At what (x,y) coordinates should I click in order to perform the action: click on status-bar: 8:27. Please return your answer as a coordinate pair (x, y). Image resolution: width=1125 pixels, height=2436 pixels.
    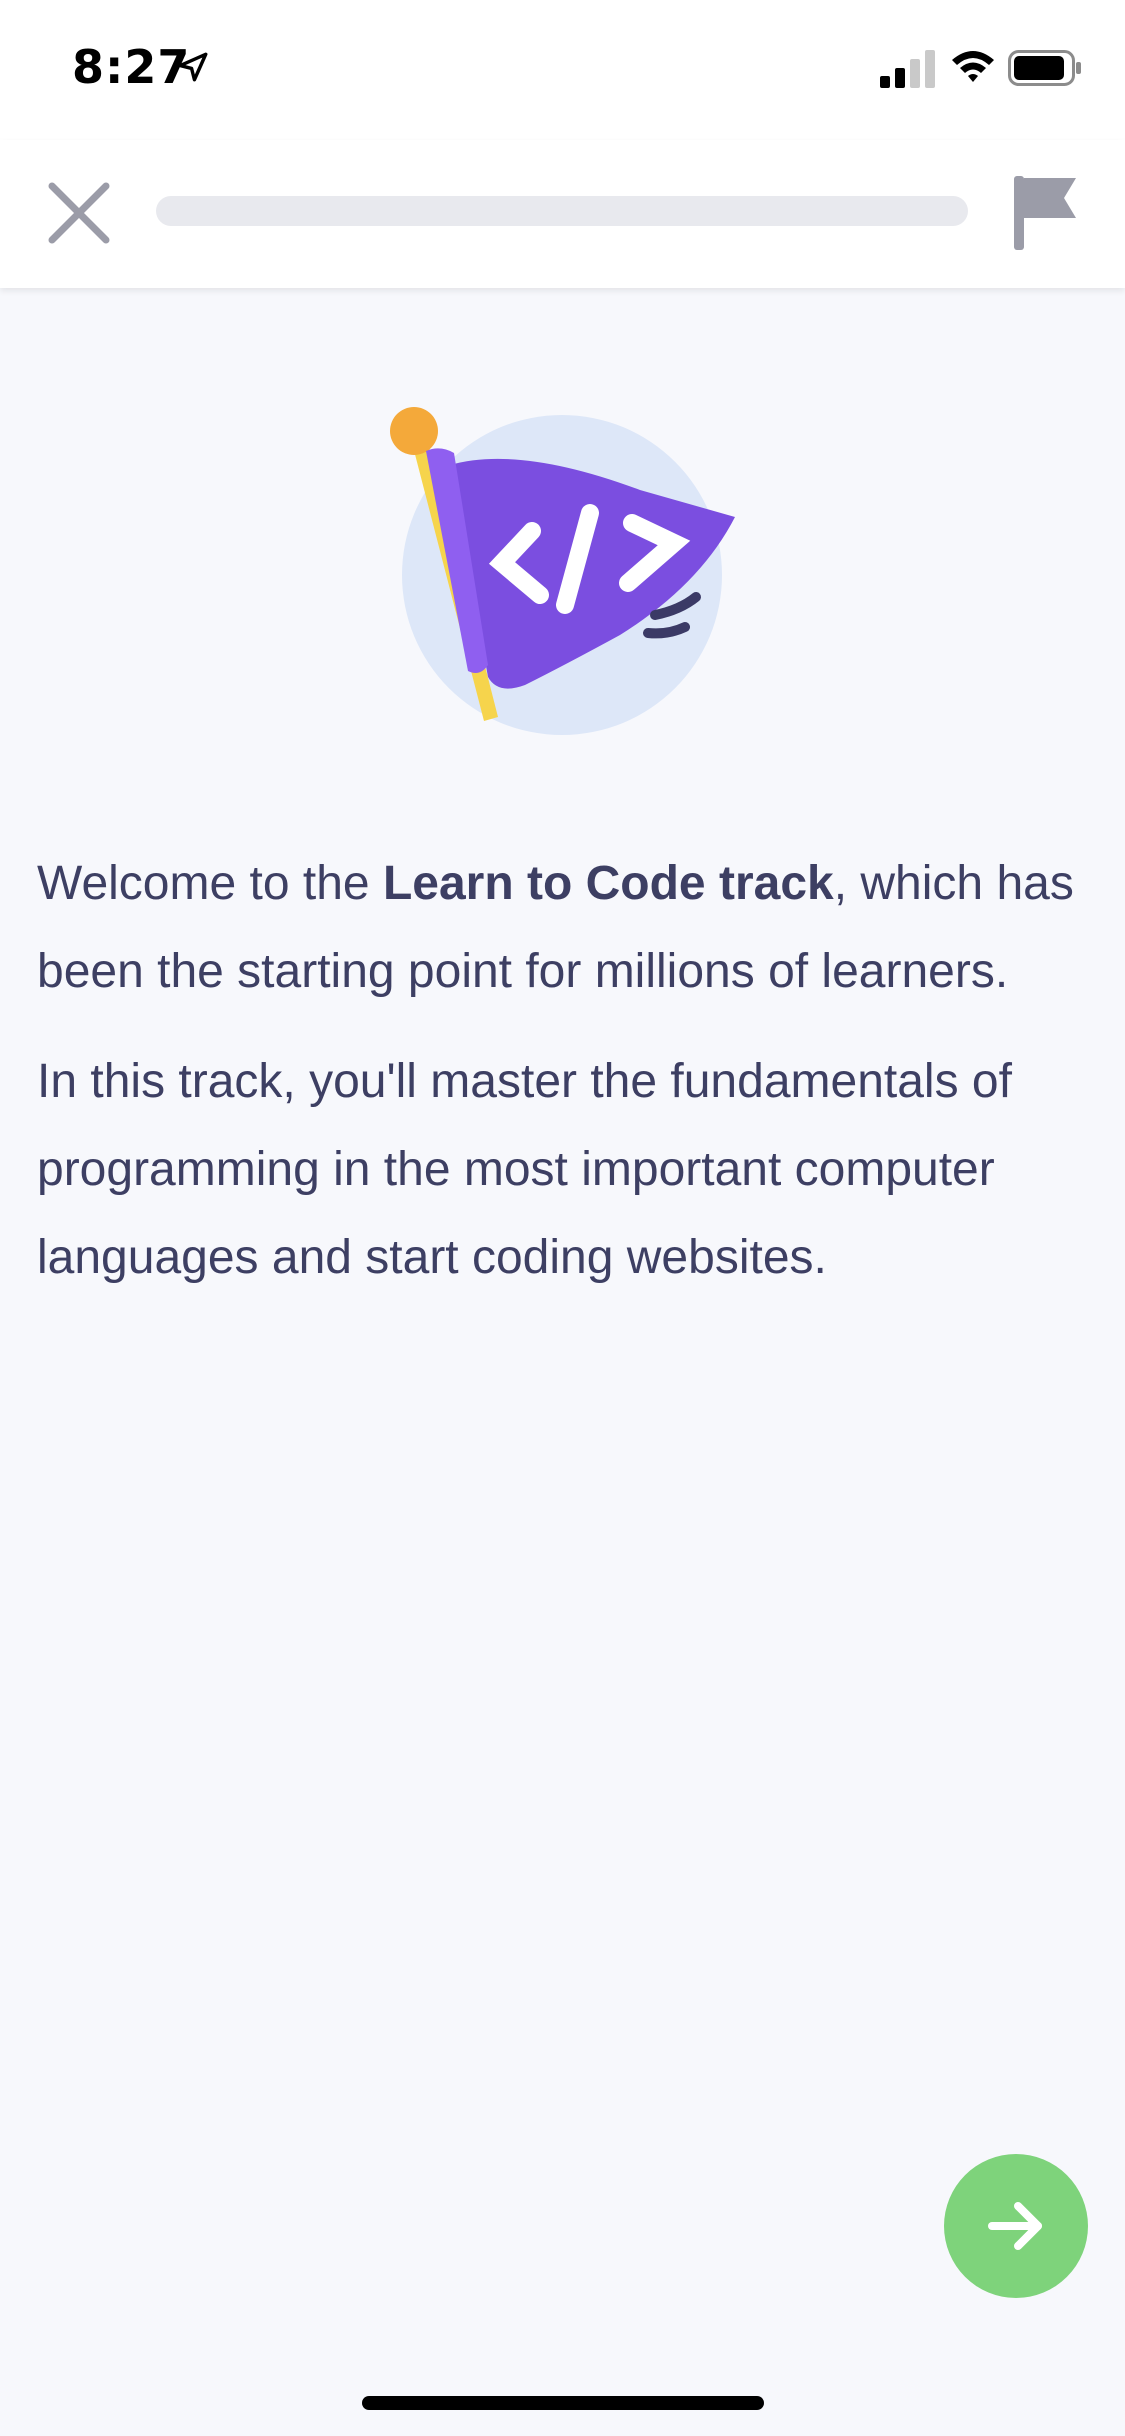
    Looking at the image, I should click on (562, 70).